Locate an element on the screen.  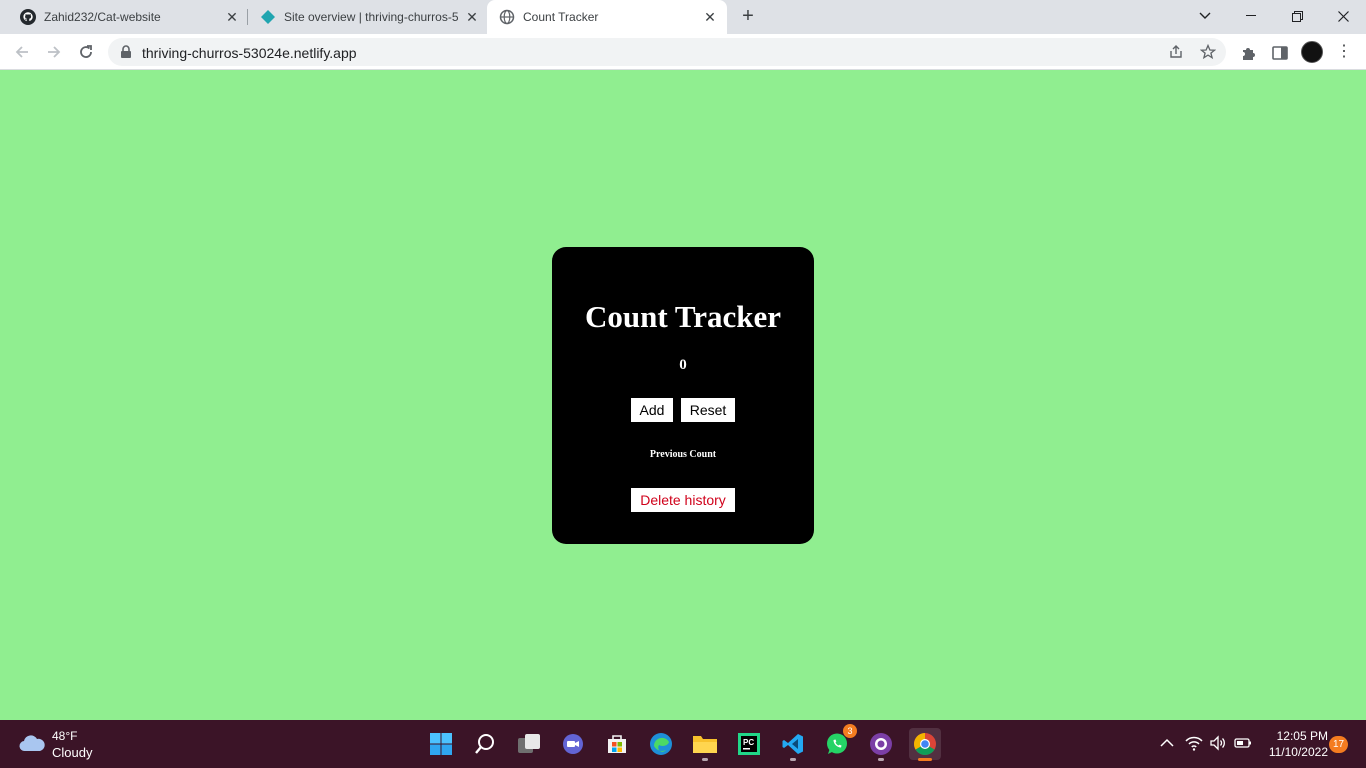
pycharm-button: PC is located at coordinates (749, 744).